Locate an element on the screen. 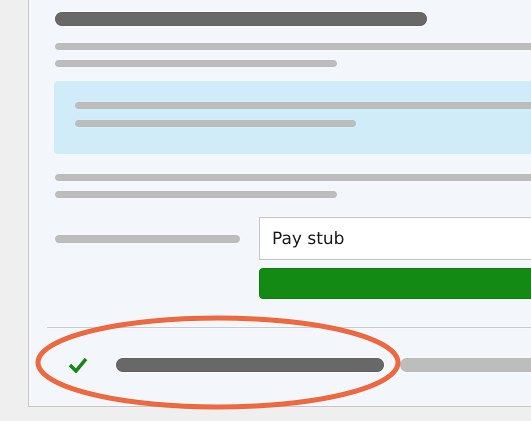 This screenshot has height=421, width=531. document-field: Pay stub is located at coordinates (395, 238).